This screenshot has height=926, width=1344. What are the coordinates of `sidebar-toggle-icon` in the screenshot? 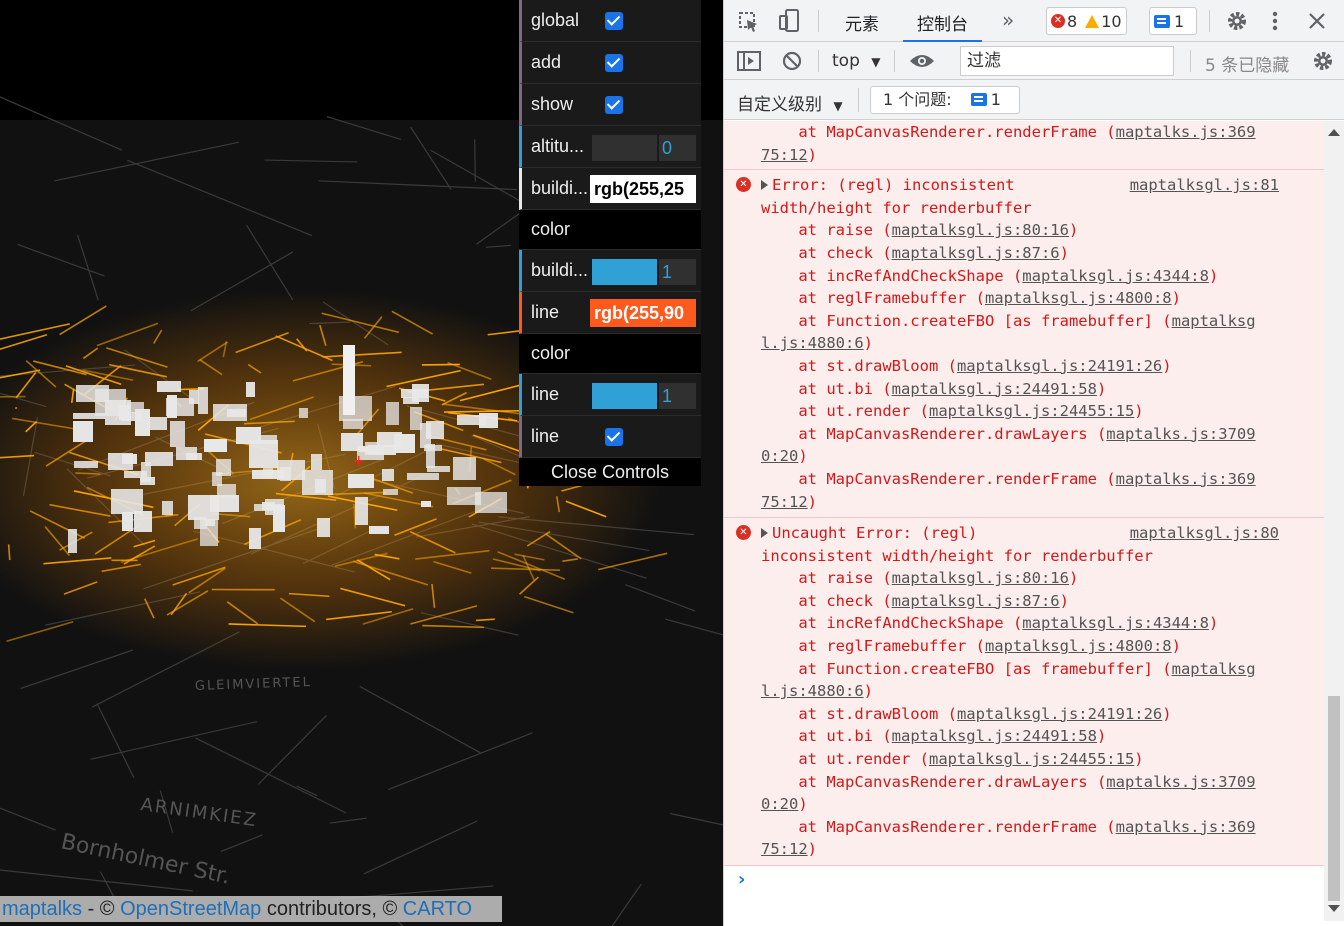 It's located at (749, 61).